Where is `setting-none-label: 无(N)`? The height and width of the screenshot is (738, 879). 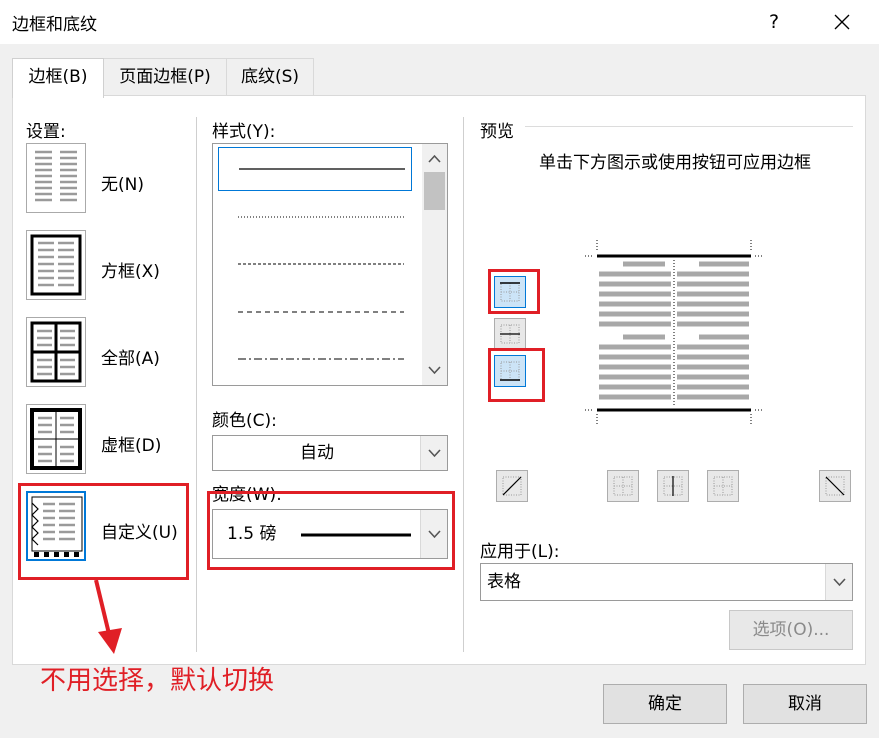
setting-none-label: 无(N) is located at coordinates (122, 185).